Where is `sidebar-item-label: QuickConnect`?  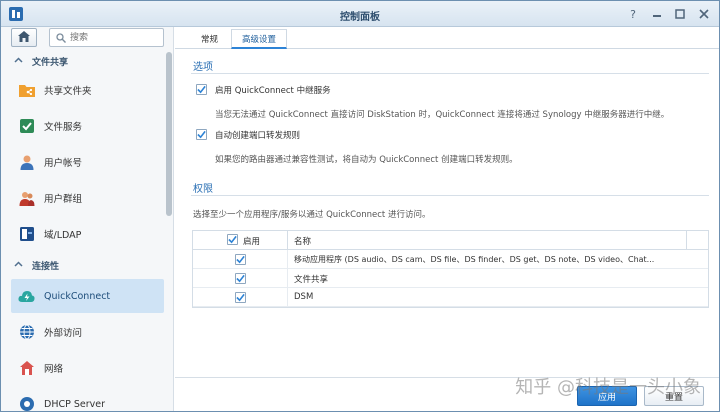
sidebar-item-label: QuickConnect is located at coordinates (77, 296).